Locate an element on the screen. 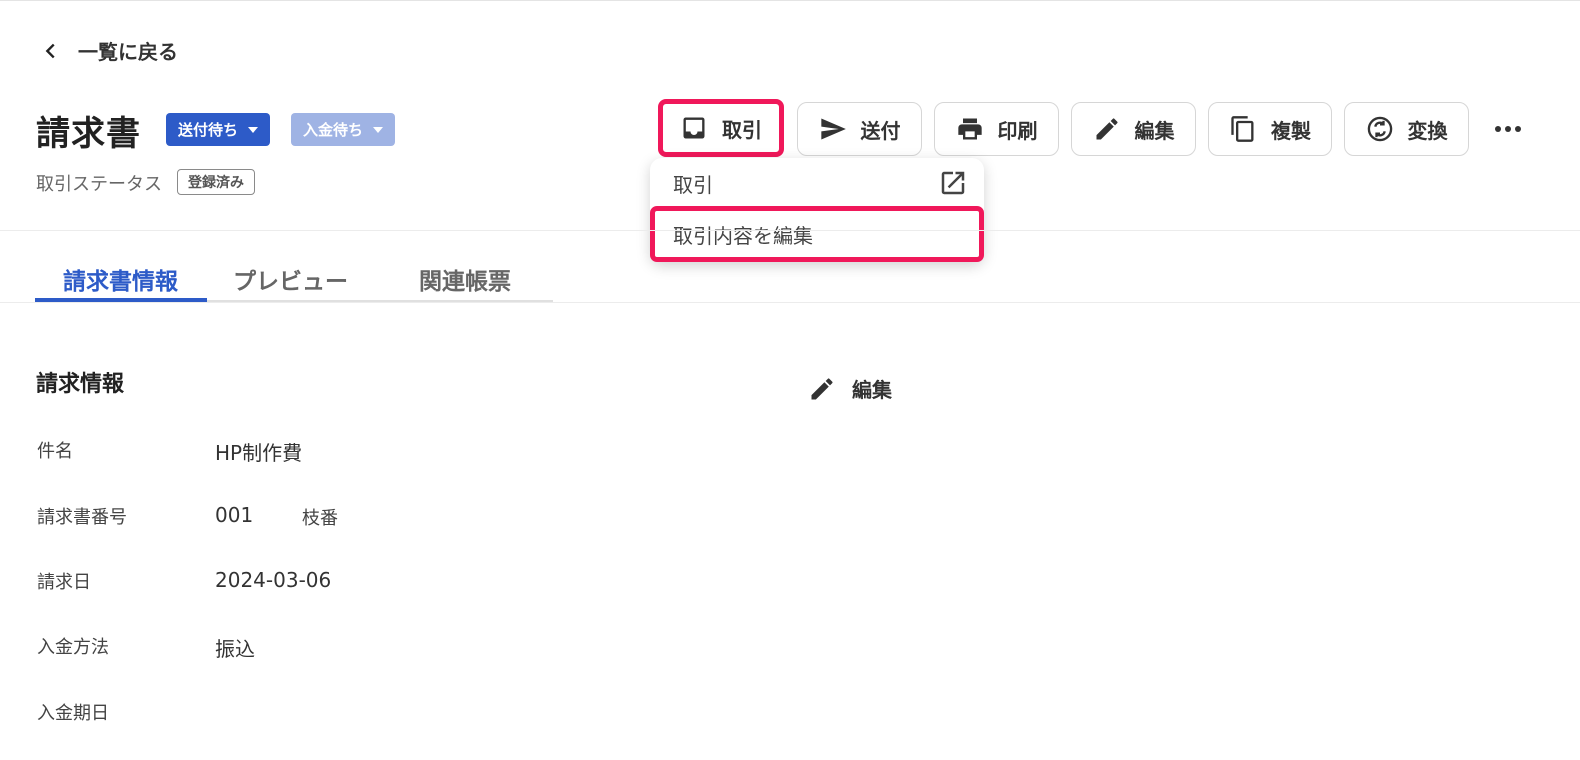 The height and width of the screenshot is (760, 1580). field-value-payment-method: 振込 is located at coordinates (235, 649).